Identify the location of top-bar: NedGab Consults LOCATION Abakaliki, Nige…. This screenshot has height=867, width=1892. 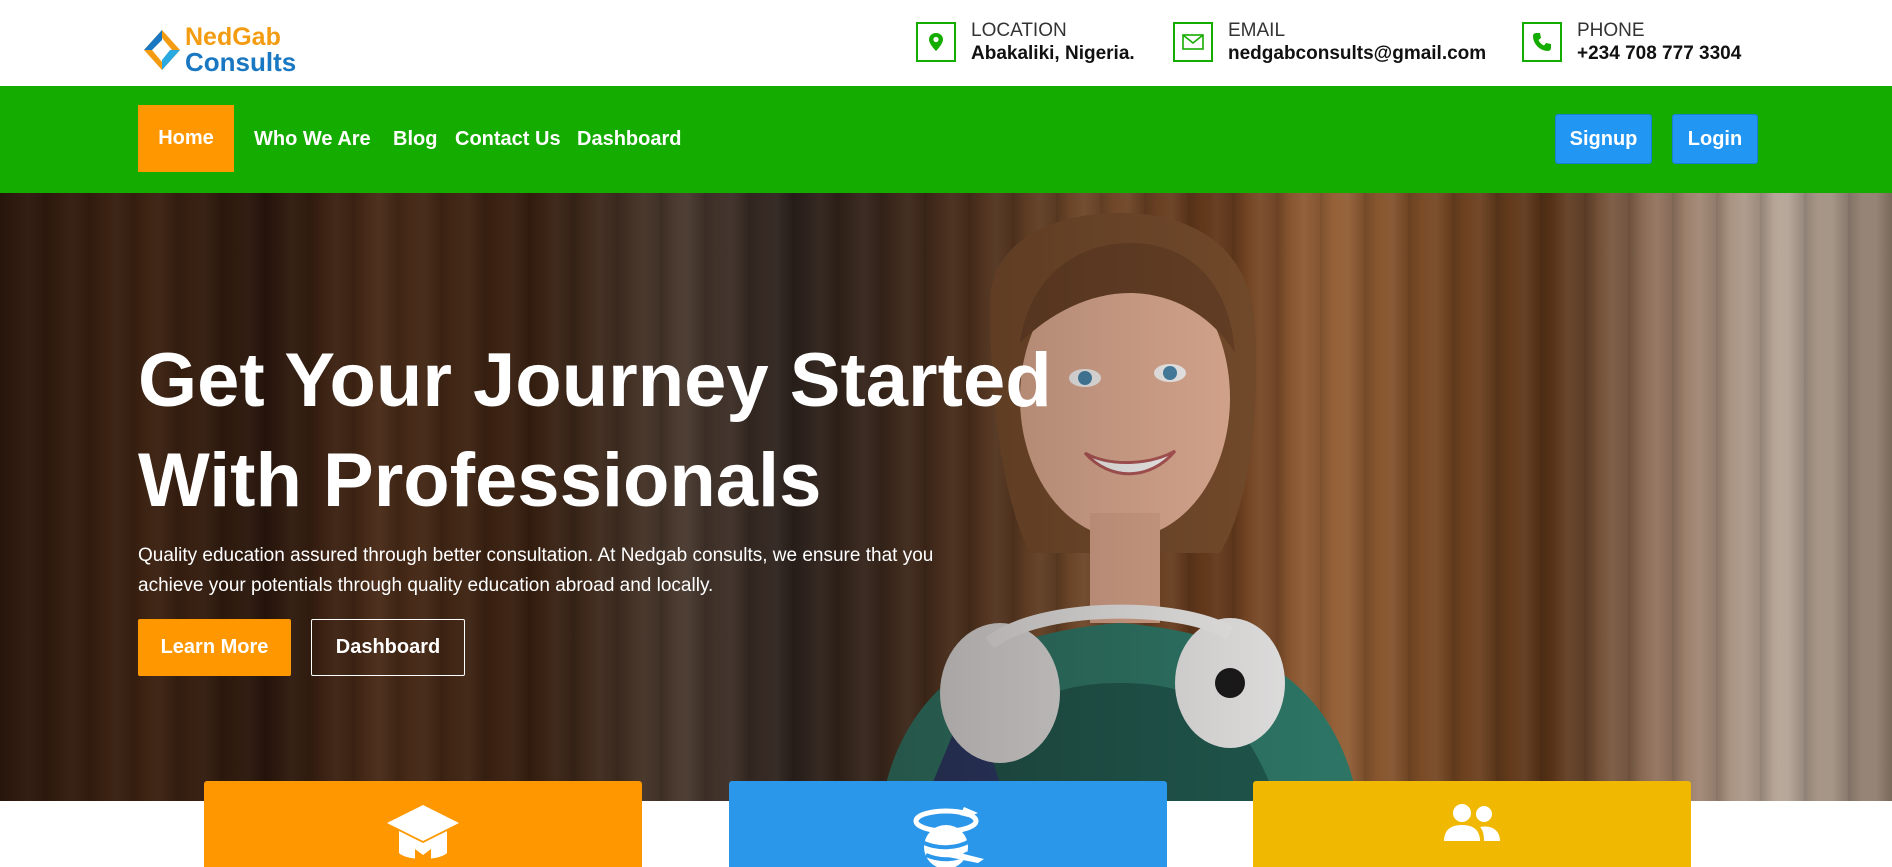
(946, 43).